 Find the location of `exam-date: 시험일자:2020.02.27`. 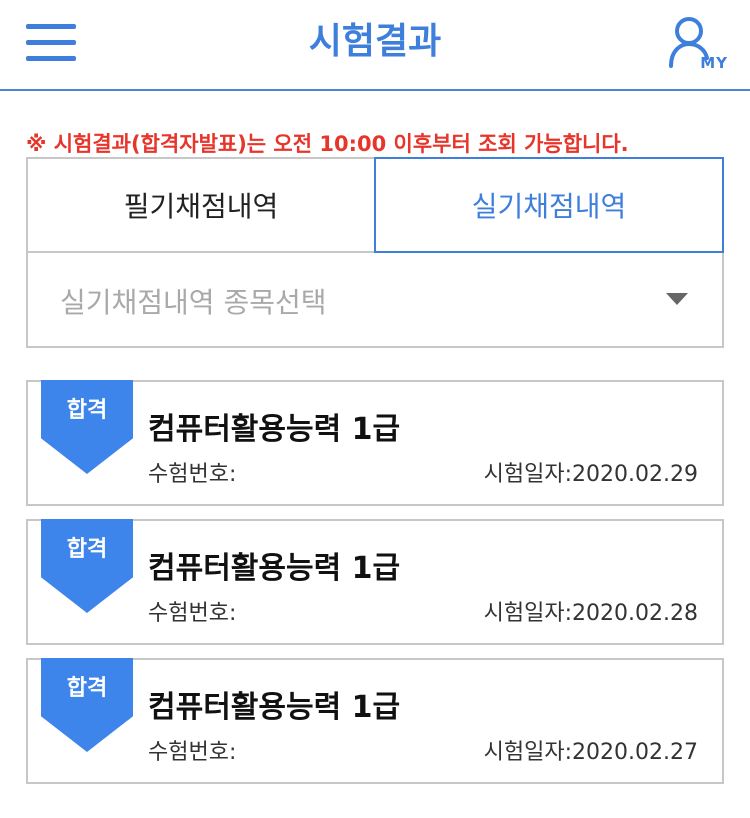

exam-date: 시험일자:2020.02.27 is located at coordinates (590, 752).